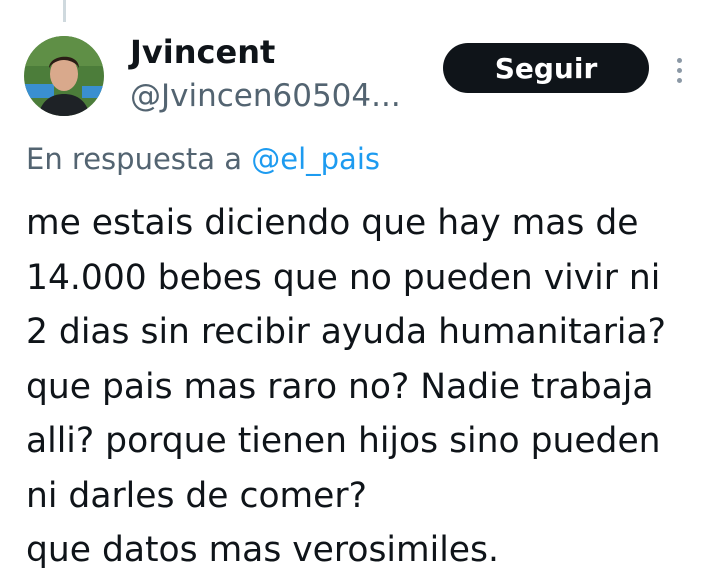  What do you see at coordinates (139, 159) in the screenshot?
I see `reply-context-prefix: En respuesta a` at bounding box center [139, 159].